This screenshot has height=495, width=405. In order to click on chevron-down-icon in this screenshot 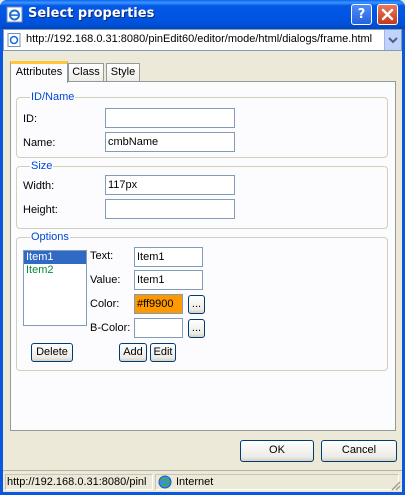, I will do `click(393, 40)`.